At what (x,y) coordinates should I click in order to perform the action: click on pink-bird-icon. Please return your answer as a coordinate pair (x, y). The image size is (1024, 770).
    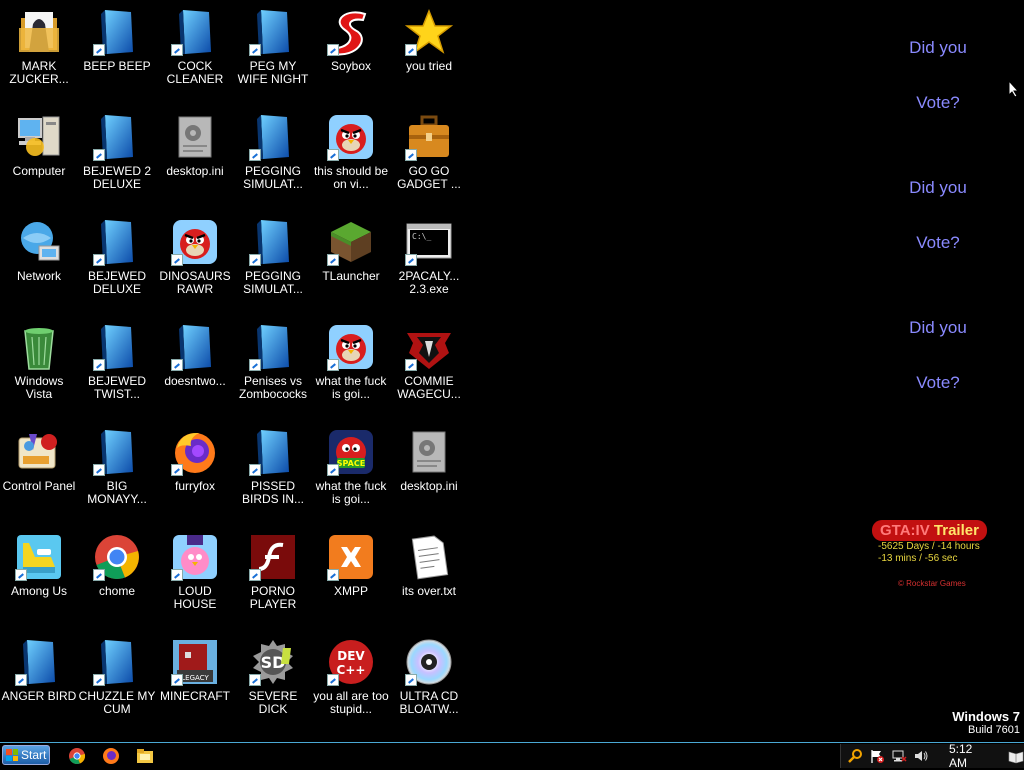
    Looking at the image, I should click on (195, 557).